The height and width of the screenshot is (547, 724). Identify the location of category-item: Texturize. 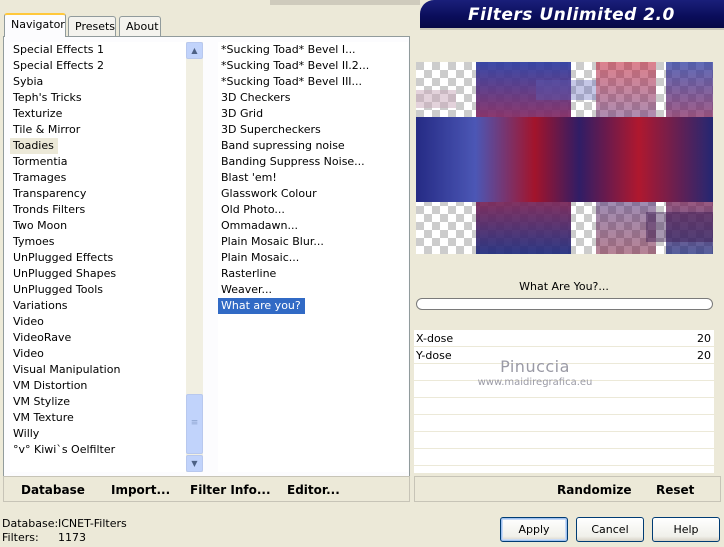
(36, 114).